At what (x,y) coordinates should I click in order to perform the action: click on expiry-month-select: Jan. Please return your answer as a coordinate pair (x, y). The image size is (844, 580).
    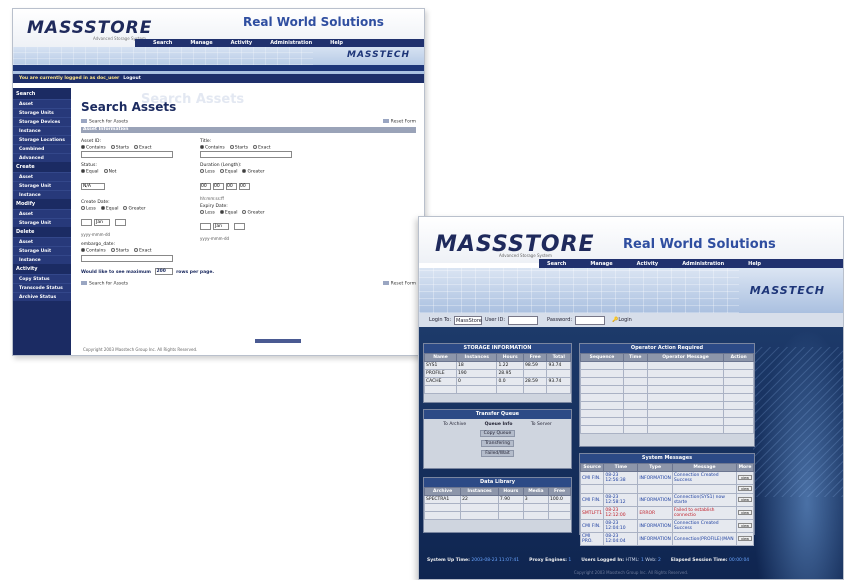
    Looking at the image, I should click on (221, 226).